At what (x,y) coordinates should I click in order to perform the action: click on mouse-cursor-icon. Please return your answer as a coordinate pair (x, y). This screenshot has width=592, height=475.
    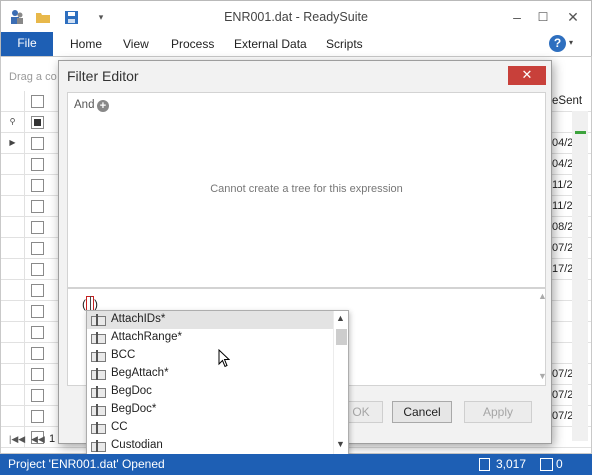
    Looking at the image, I should click on (224, 359).